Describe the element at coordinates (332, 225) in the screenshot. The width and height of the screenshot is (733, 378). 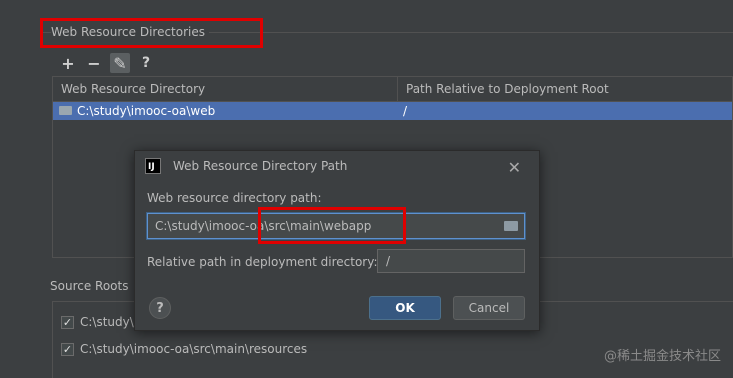
I see `path-highlight` at that location.